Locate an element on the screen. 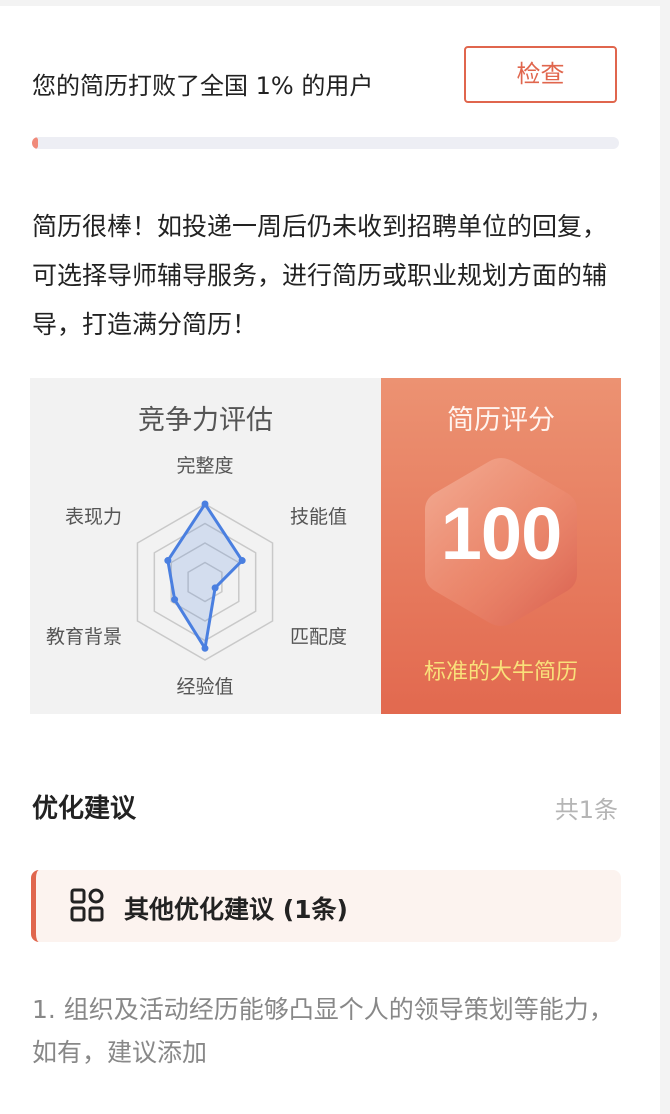  rank-text: 您的简历打败了全国 1% 的用户 is located at coordinates (203, 86).